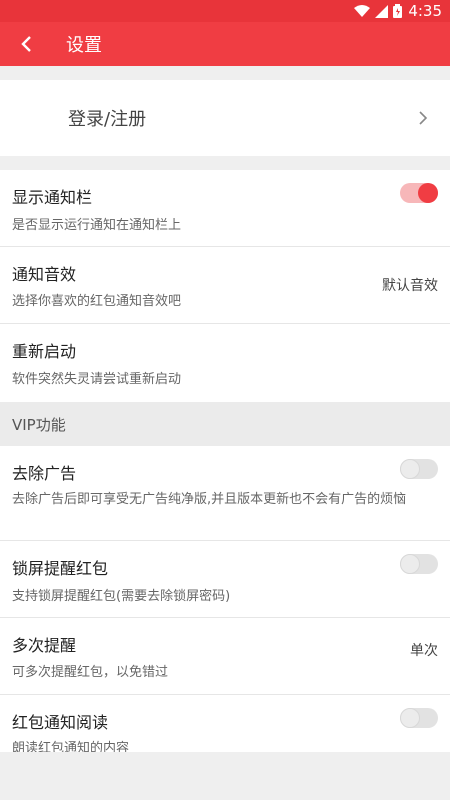  Describe the element at coordinates (362, 10) in the screenshot. I see `wifi-icon` at that location.